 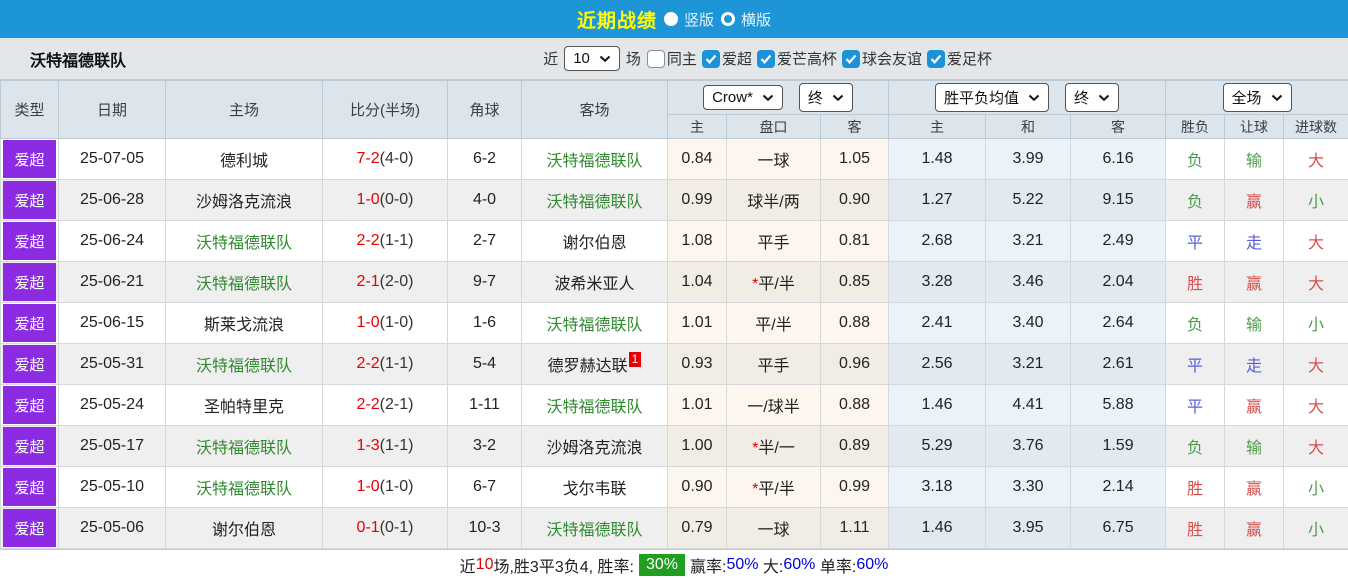 I want to click on handicap-line-text: 平手, so click(x=773, y=366).